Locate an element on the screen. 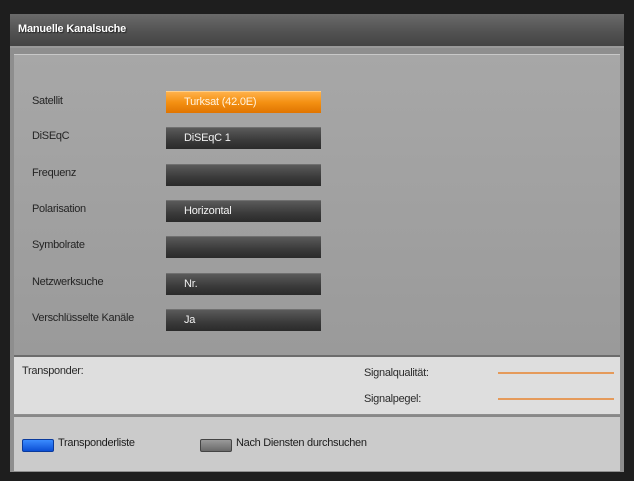  symbolrate-label: Symbolrate is located at coordinates (58, 245).